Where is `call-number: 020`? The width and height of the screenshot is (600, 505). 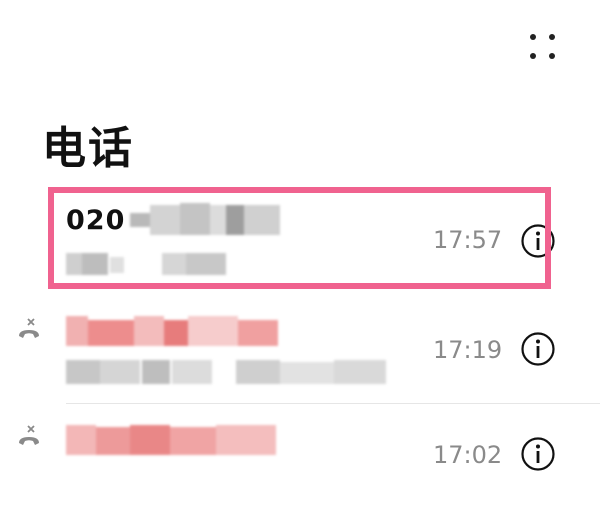 call-number: 020 is located at coordinates (96, 220).